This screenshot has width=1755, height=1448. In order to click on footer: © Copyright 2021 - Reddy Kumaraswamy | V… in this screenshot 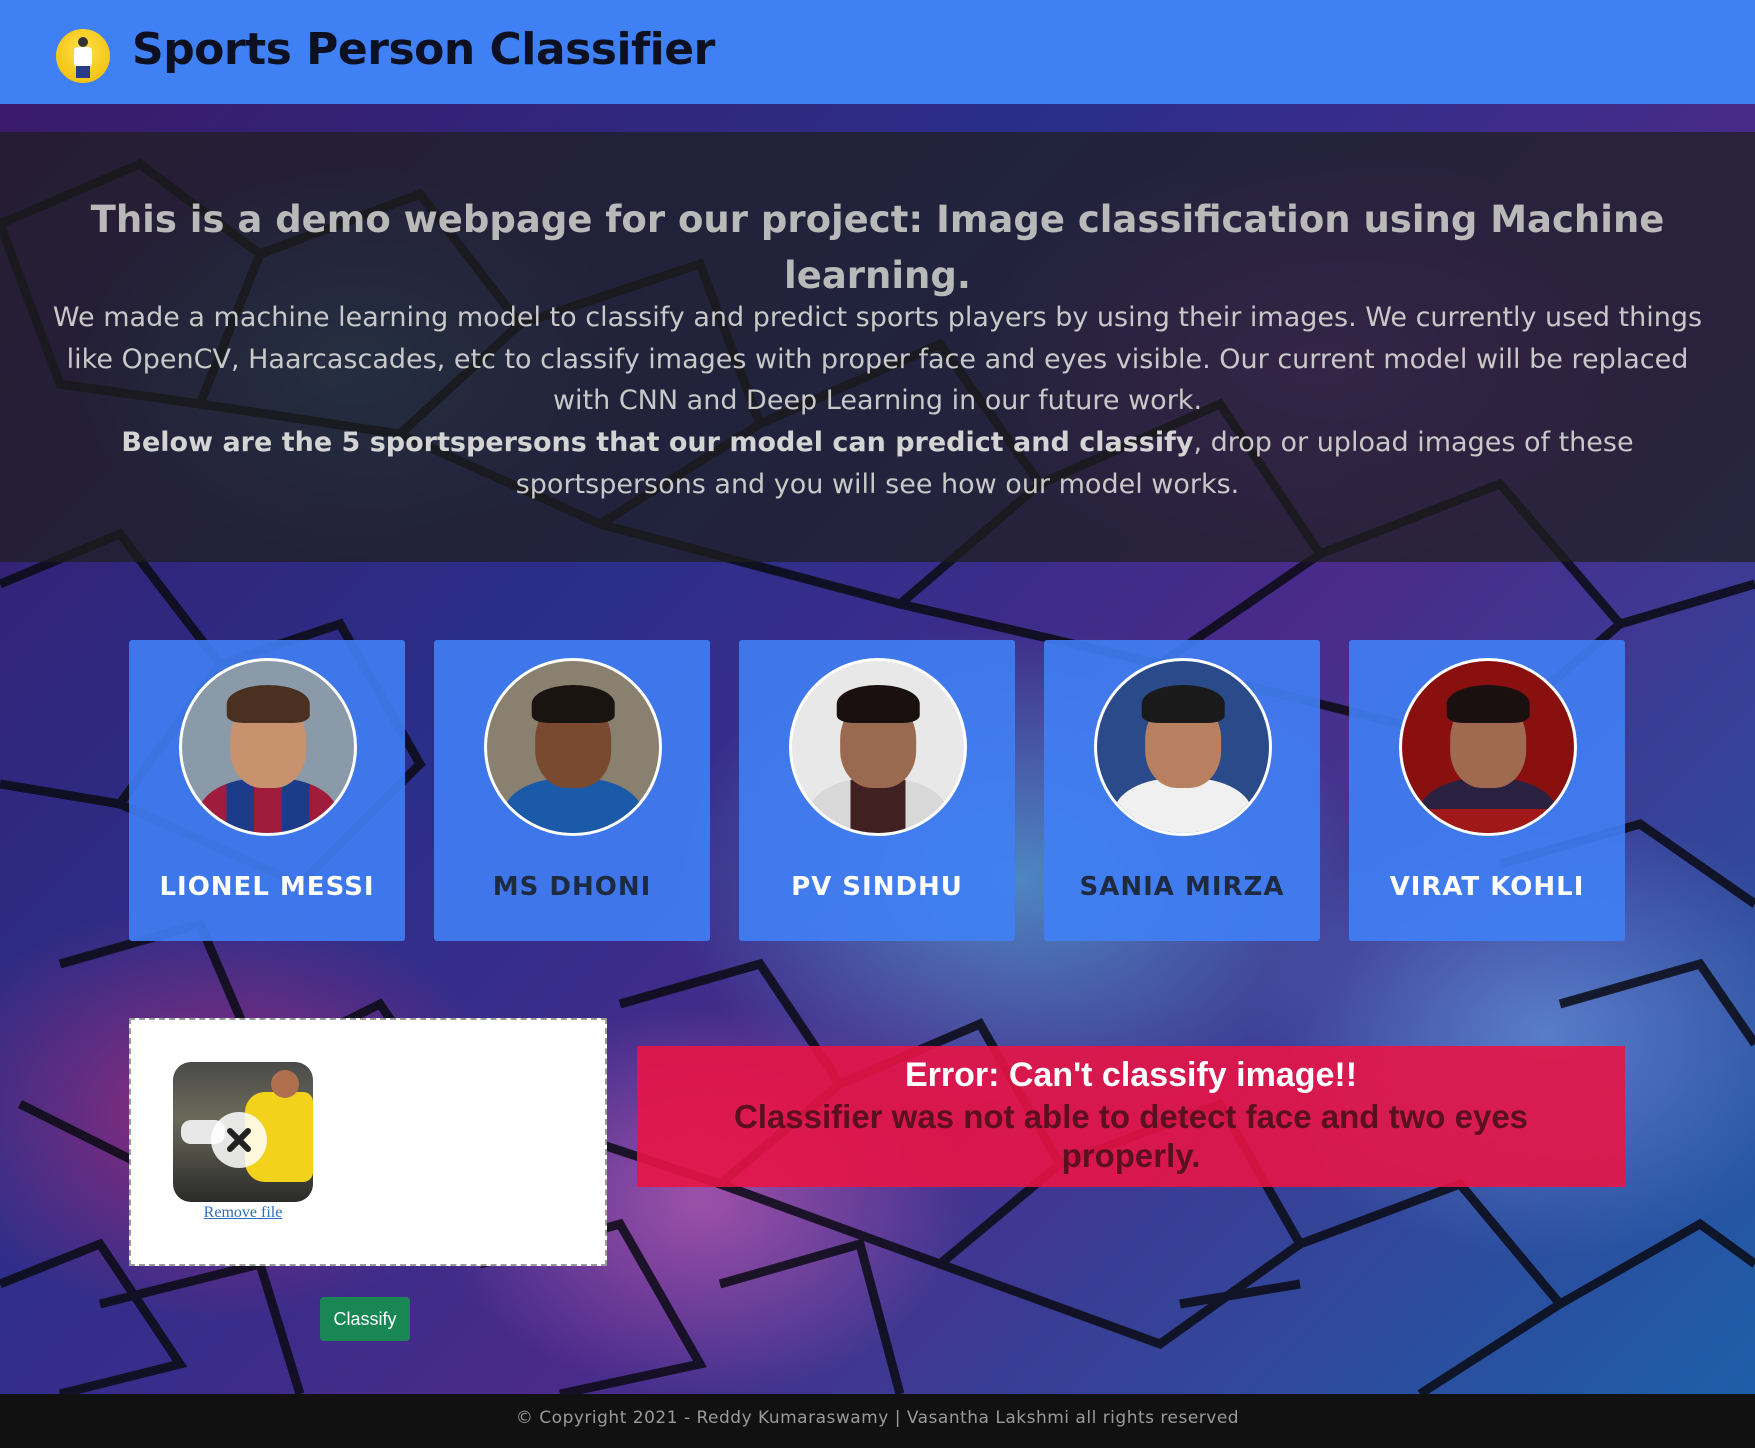, I will do `click(877, 1421)`.